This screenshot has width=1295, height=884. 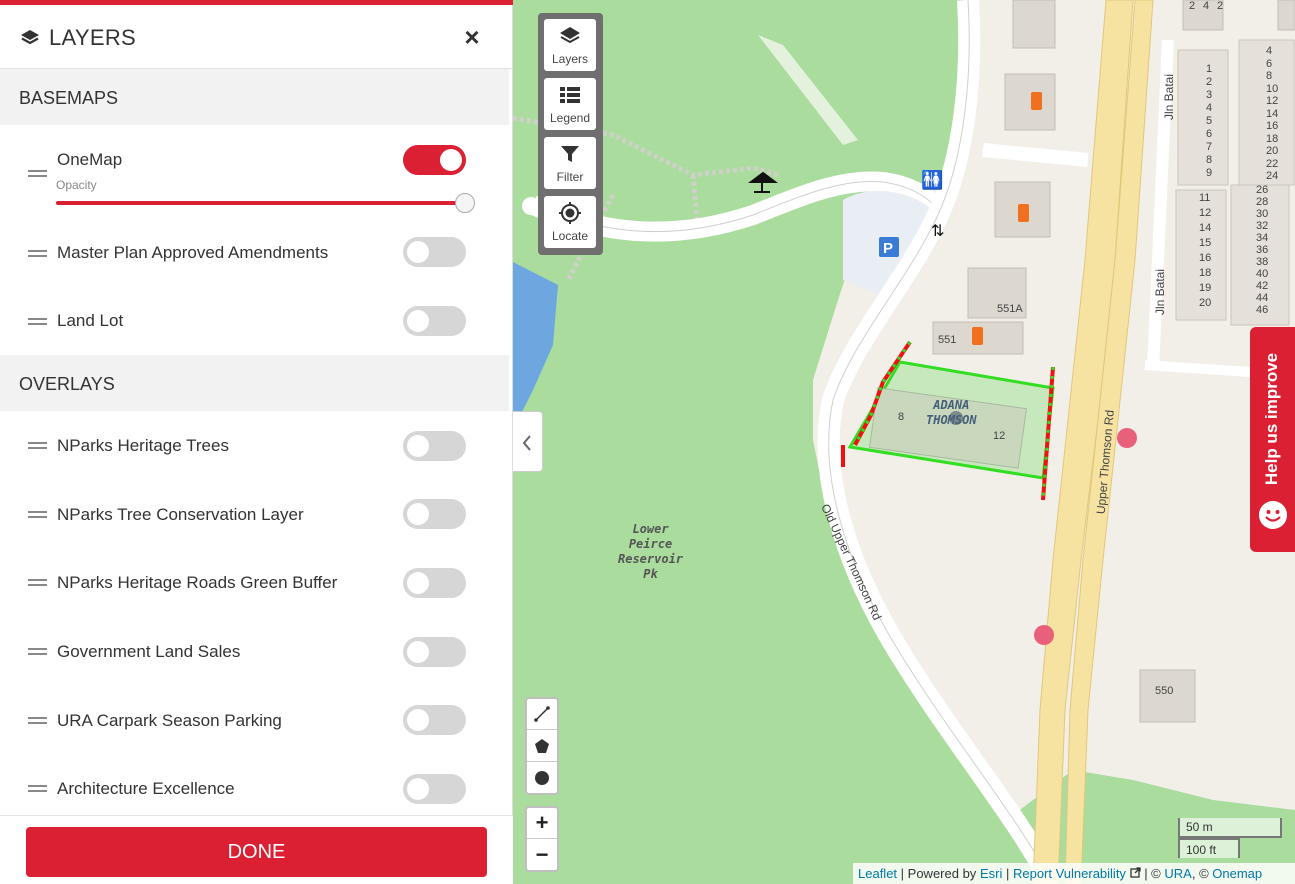 What do you see at coordinates (69, 98) in the screenshot?
I see `basemaps-heading-label: BASEMAPS` at bounding box center [69, 98].